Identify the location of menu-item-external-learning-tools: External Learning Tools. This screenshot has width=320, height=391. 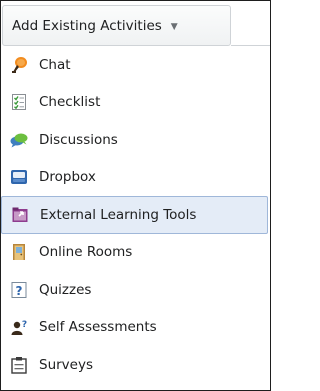
(134, 215).